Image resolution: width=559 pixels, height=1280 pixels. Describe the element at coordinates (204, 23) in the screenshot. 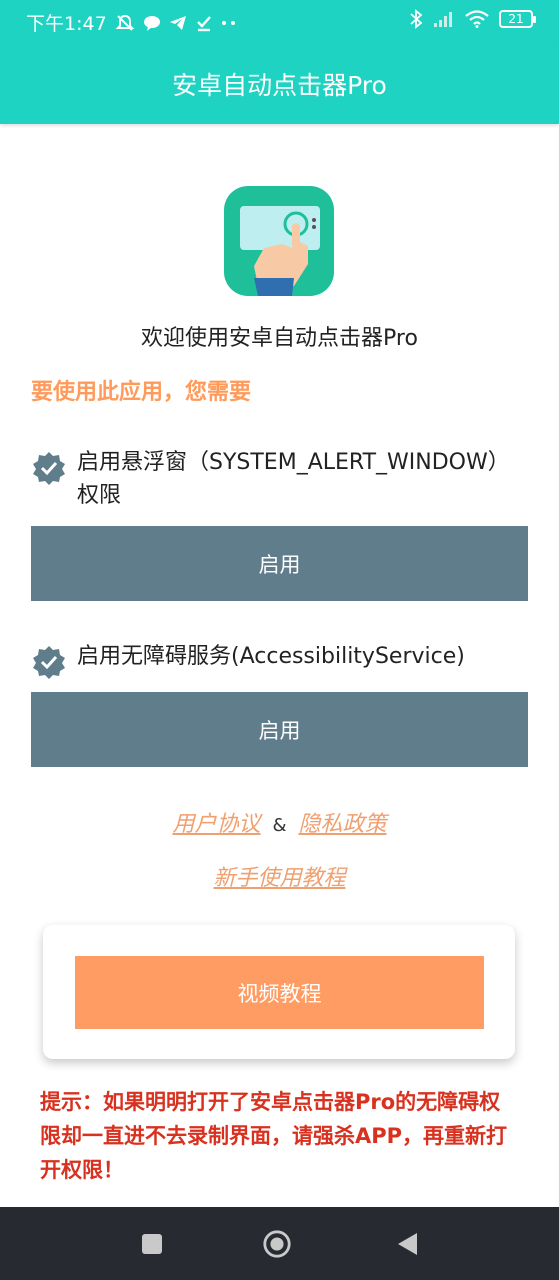

I see `download-check-icon` at that location.